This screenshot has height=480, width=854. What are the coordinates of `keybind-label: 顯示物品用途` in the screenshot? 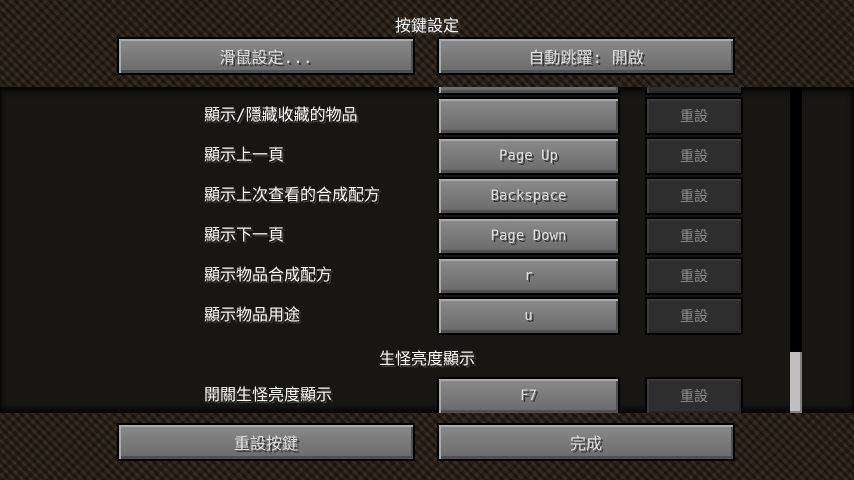 It's located at (252, 314).